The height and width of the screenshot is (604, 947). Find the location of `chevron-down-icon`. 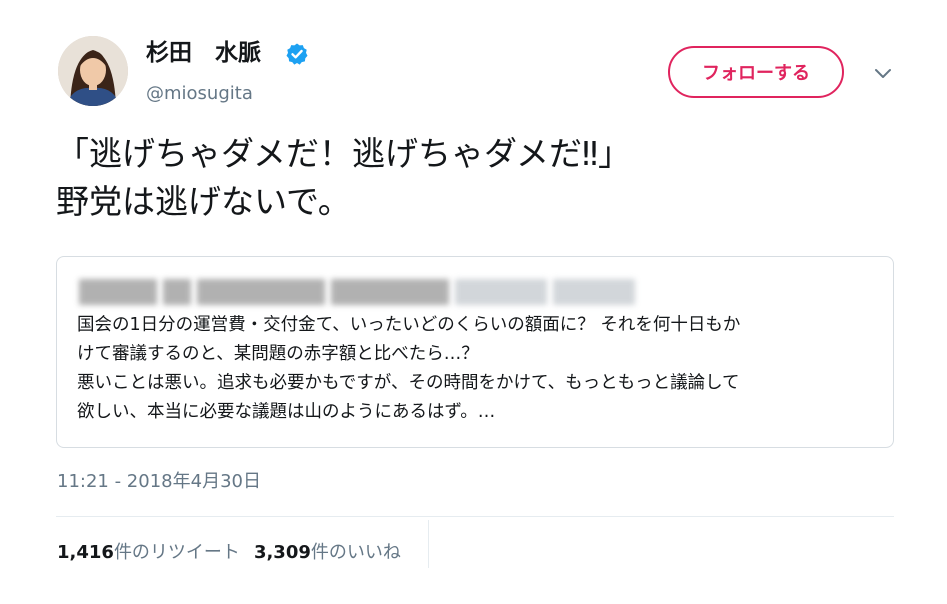

chevron-down-icon is located at coordinates (883, 73).